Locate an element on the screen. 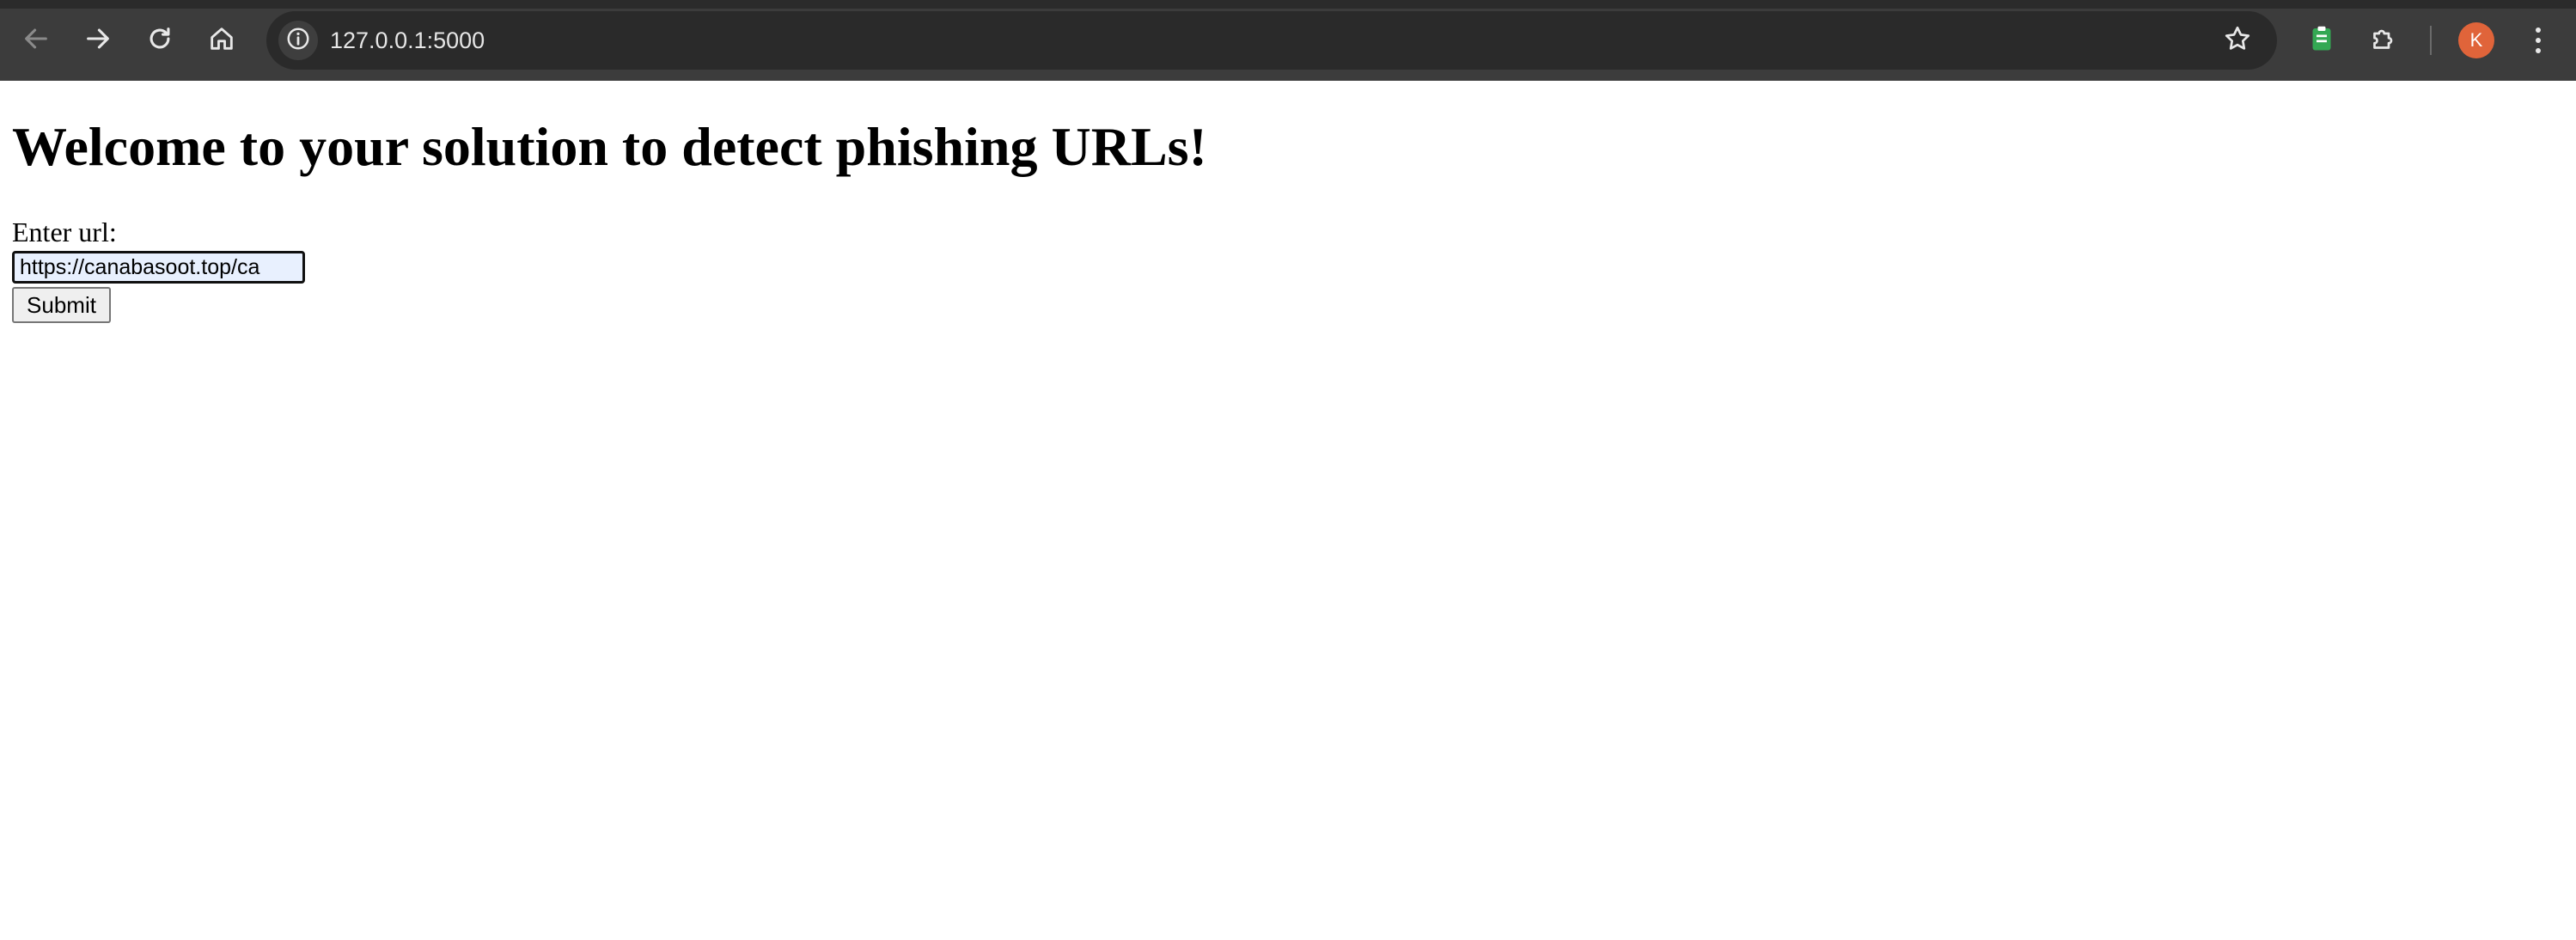 The width and height of the screenshot is (2576, 940). browser-menu-button is located at coordinates (2538, 40).